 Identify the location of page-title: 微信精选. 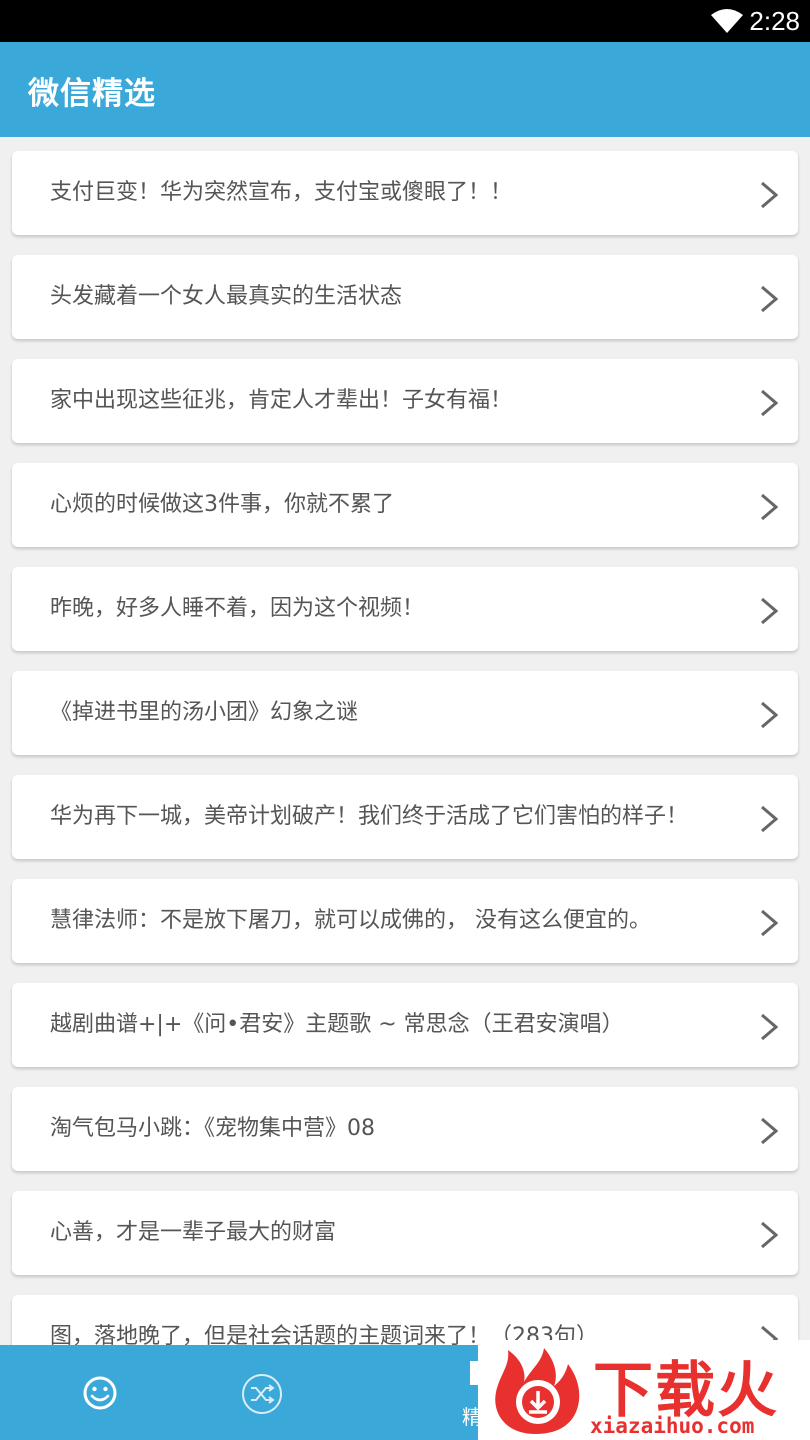
(92, 94).